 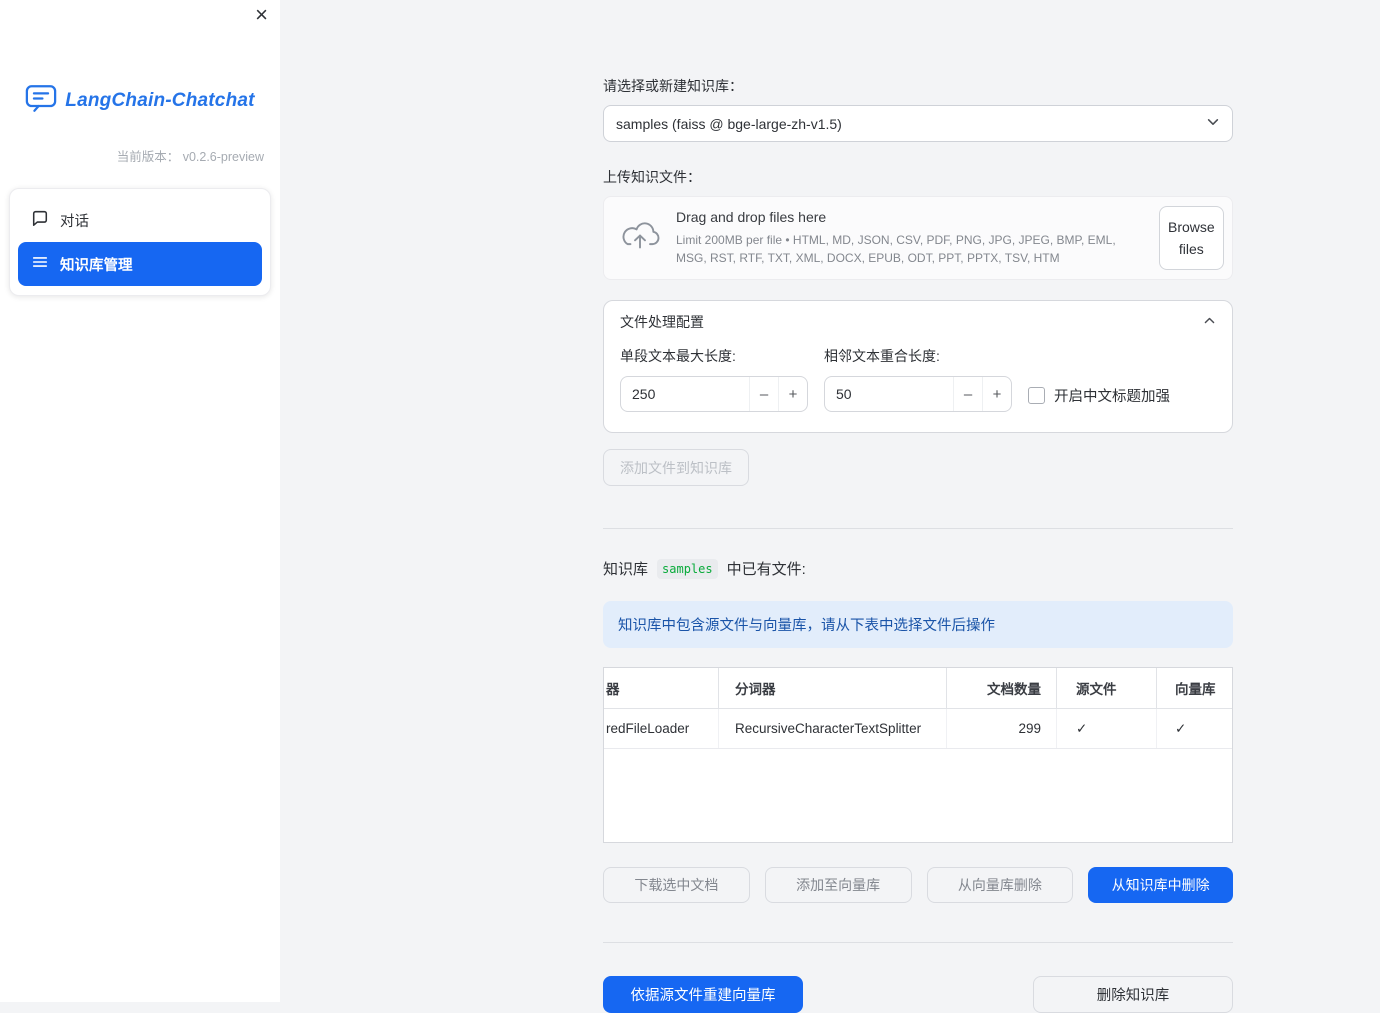 What do you see at coordinates (96, 265) in the screenshot?
I see `sidebar-item-label: 知识库管理` at bounding box center [96, 265].